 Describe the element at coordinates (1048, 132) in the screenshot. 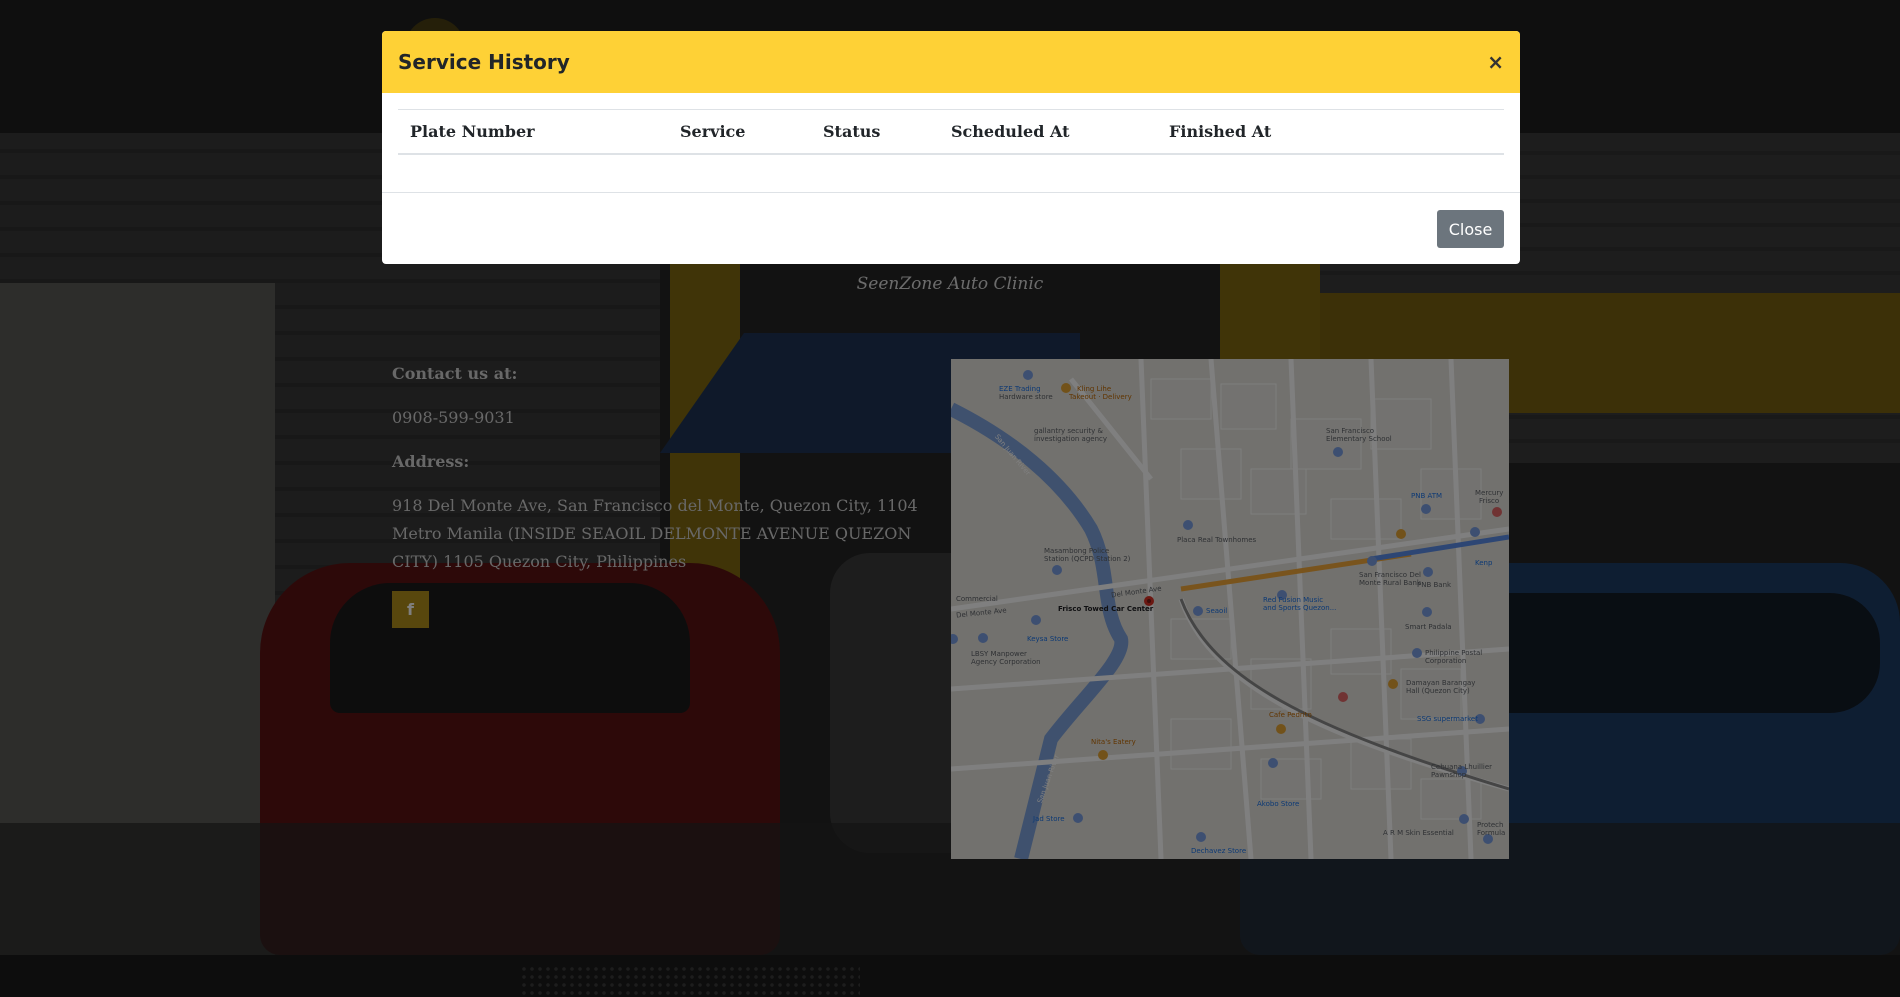

I see `column-header-scheduled-at: Scheduled At` at that location.